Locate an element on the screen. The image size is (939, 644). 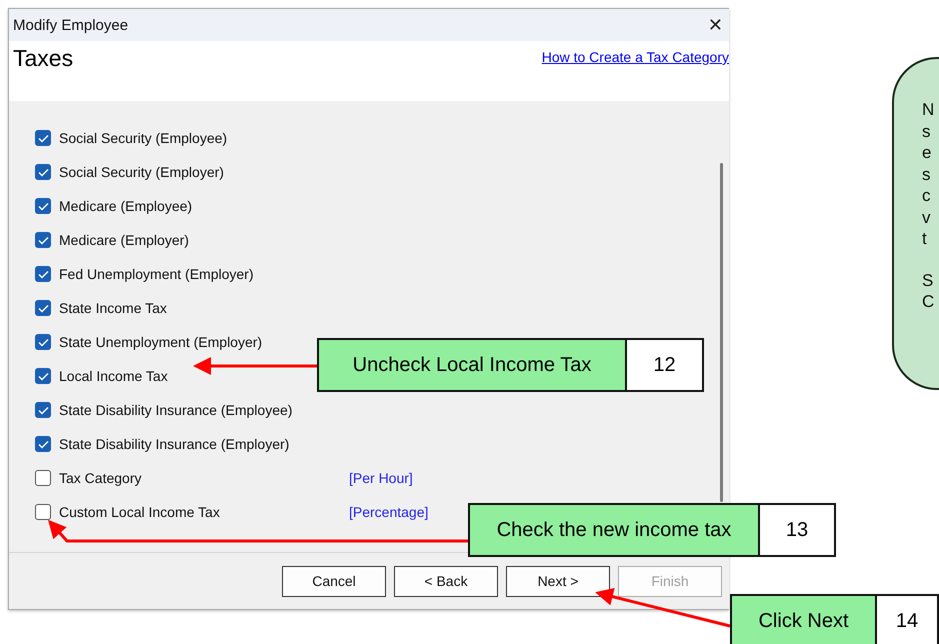
wizard-button: Cancel is located at coordinates (334, 581).